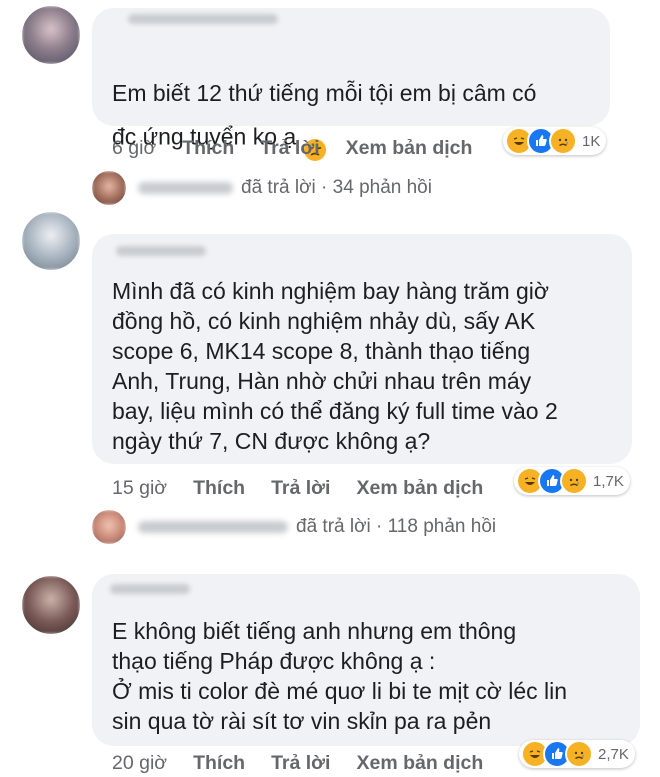 This screenshot has width=660, height=777. Describe the element at coordinates (134, 148) in the screenshot. I see `comment-timestamp: 6 giờ` at that location.